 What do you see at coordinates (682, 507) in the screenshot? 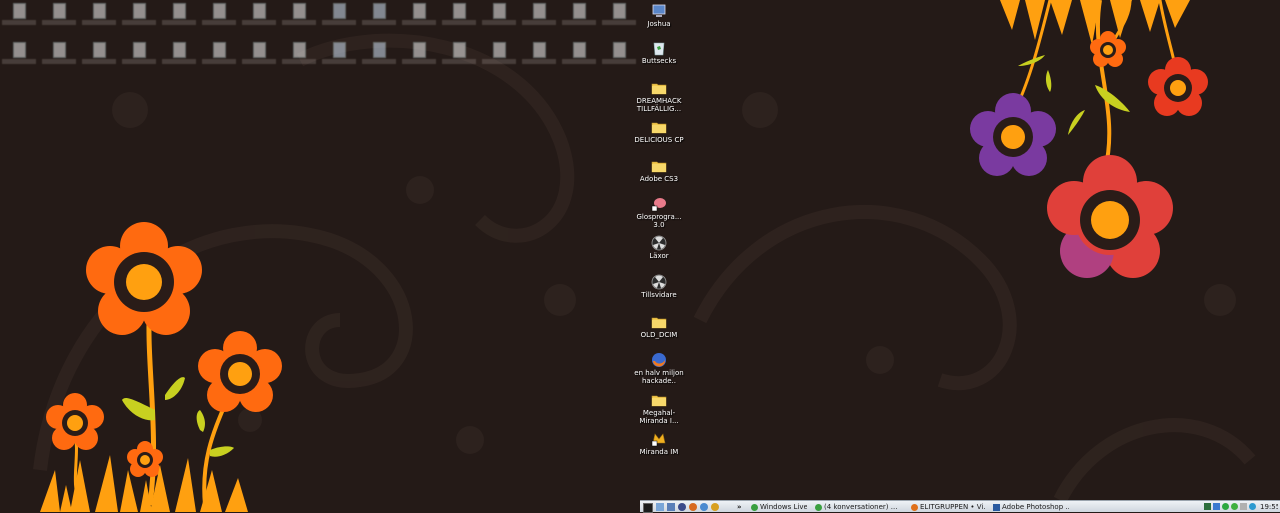
I see `quicklaunch-media-icon` at bounding box center [682, 507].